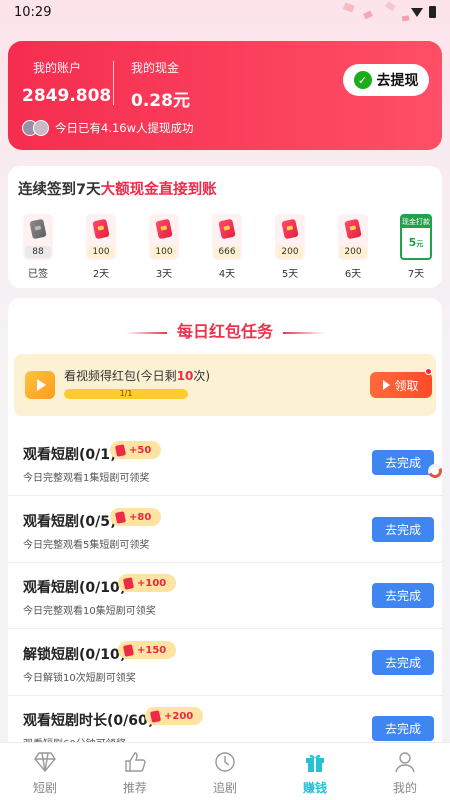  I want to click on thumbs-up-icon, so click(135, 762).